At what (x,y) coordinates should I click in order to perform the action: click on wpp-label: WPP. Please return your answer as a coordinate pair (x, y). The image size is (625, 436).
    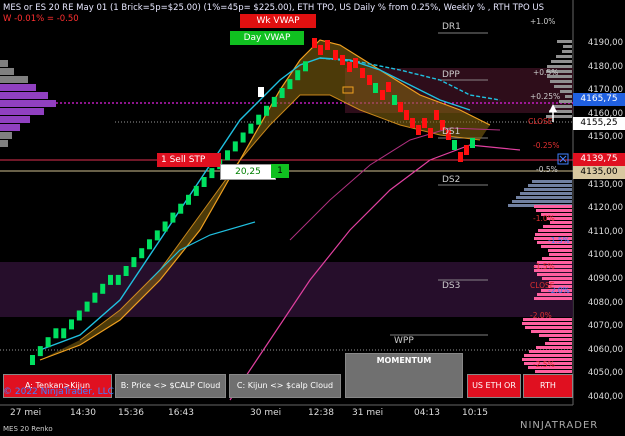
    Looking at the image, I should click on (404, 341).